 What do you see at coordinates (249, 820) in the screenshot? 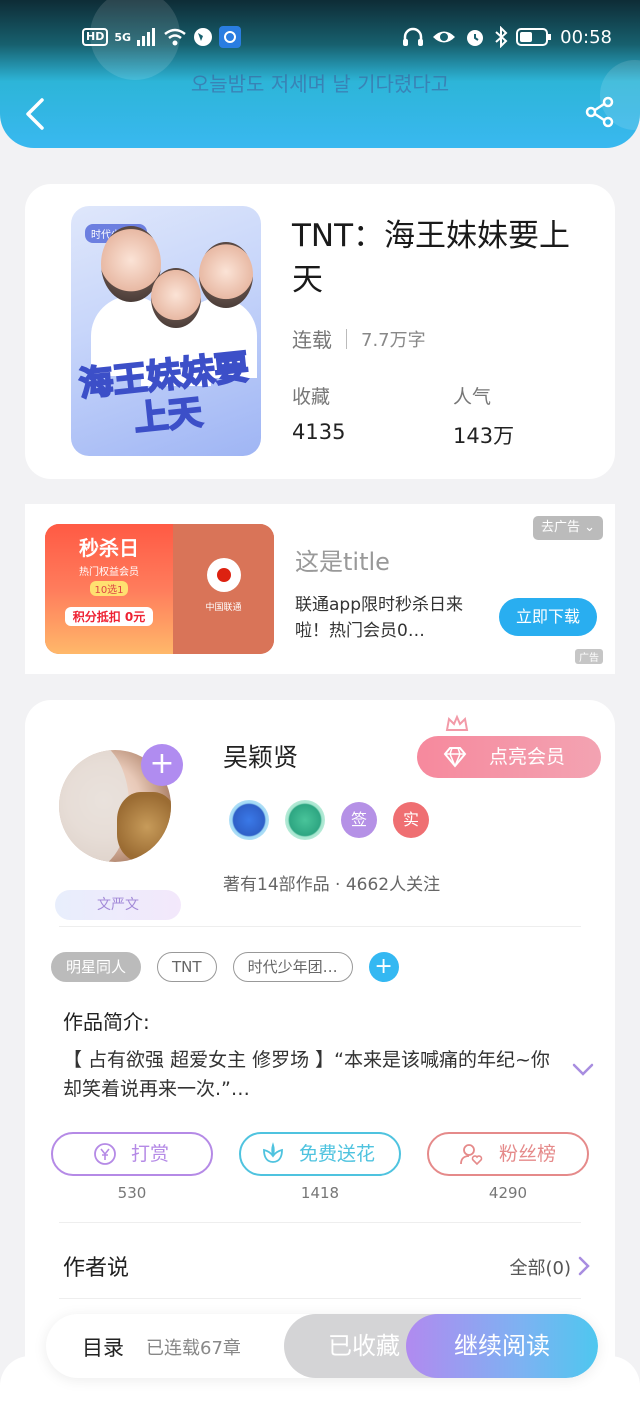
I see `music-medal-icon` at bounding box center [249, 820].